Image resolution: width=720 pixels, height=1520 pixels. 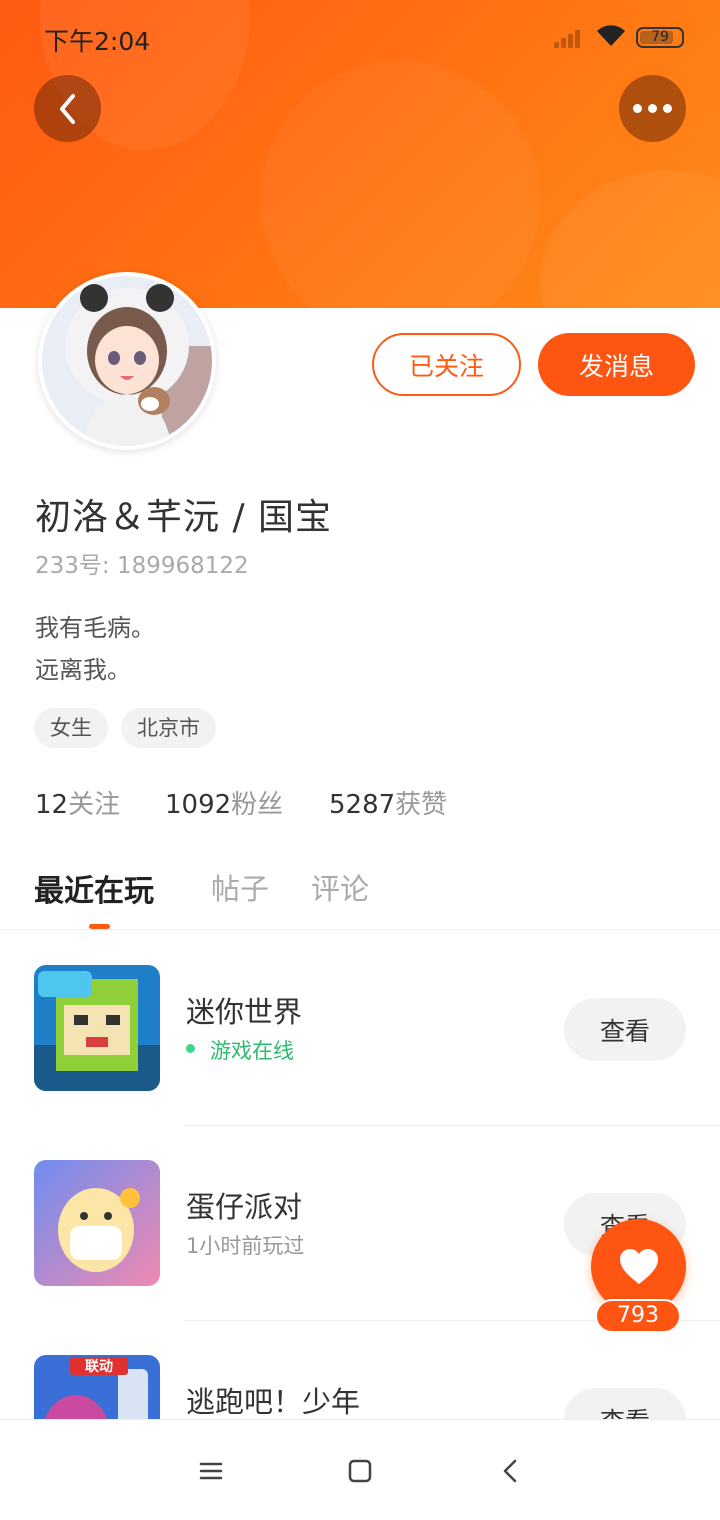 I want to click on avatar-image, so click(x=127, y=361).